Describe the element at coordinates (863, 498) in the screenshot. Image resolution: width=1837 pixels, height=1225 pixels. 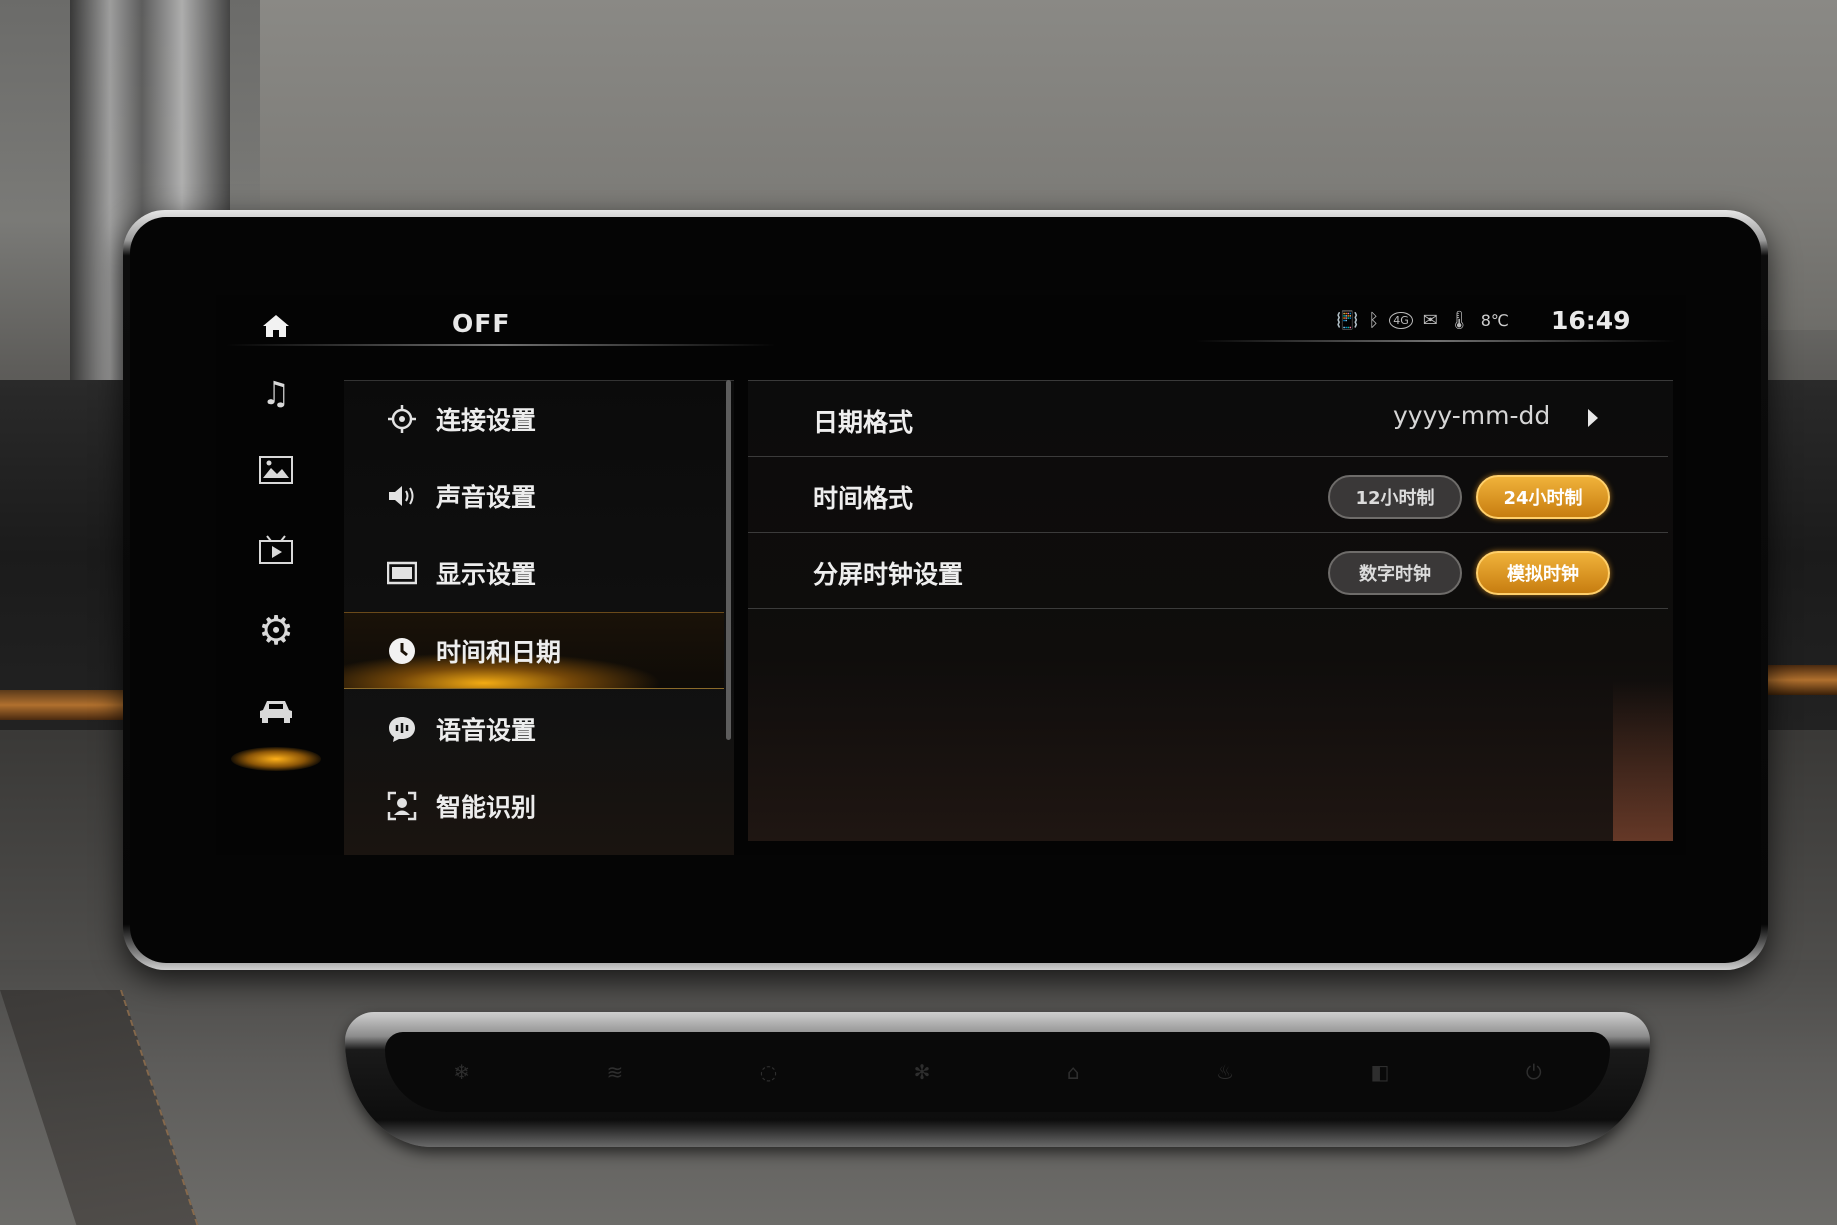
I see `time-format-label: 时间格式` at that location.